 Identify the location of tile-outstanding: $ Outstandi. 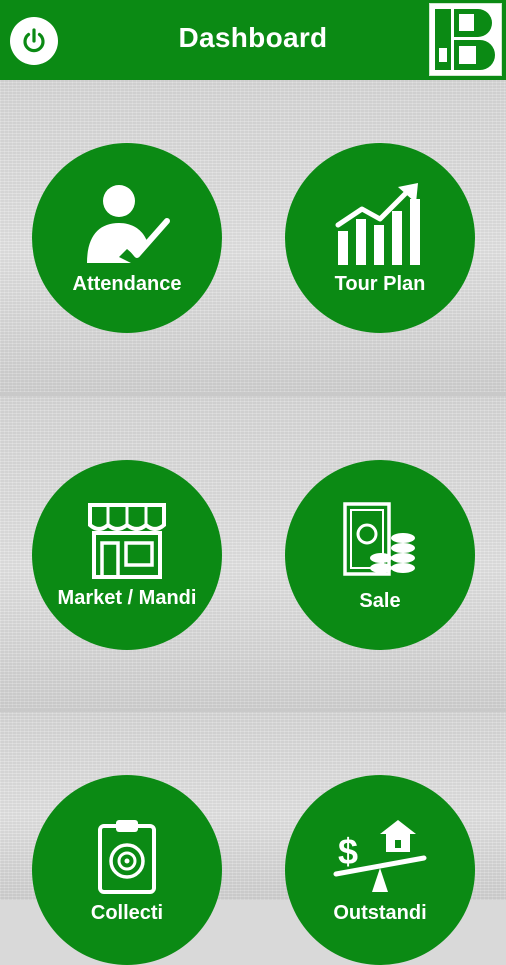
(380, 870).